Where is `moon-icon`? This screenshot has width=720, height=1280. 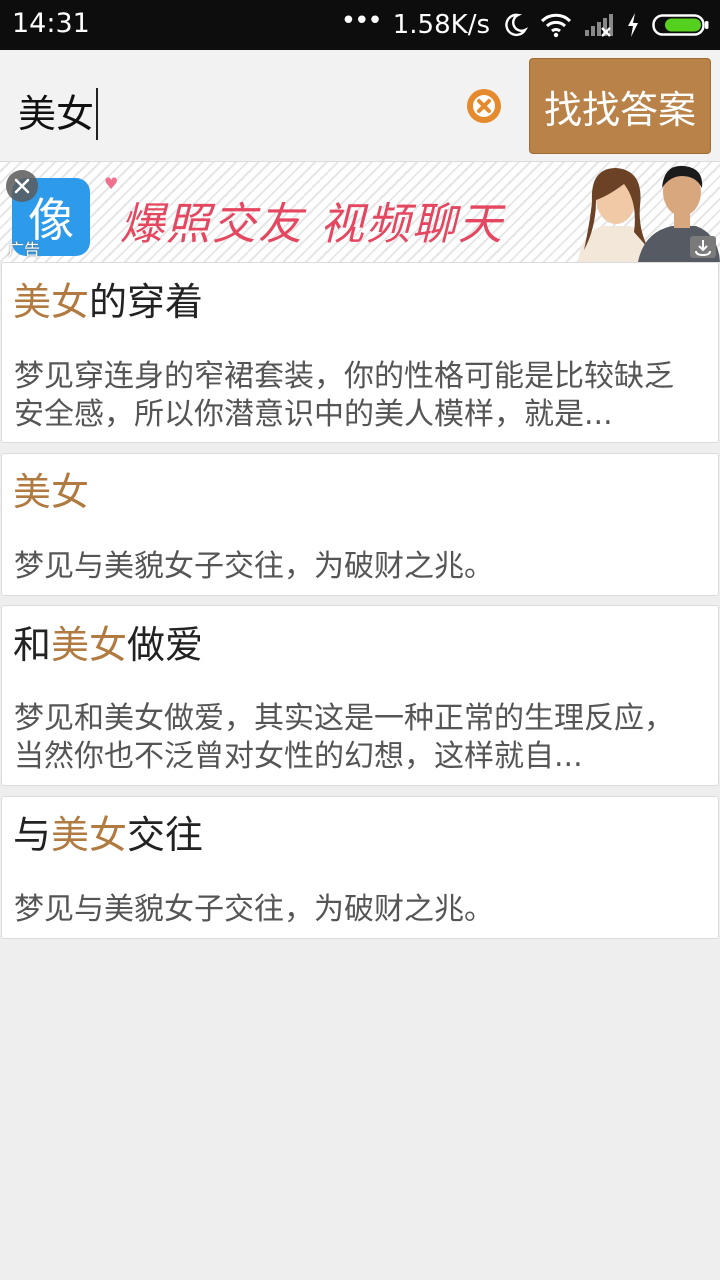
moon-icon is located at coordinates (516, 25).